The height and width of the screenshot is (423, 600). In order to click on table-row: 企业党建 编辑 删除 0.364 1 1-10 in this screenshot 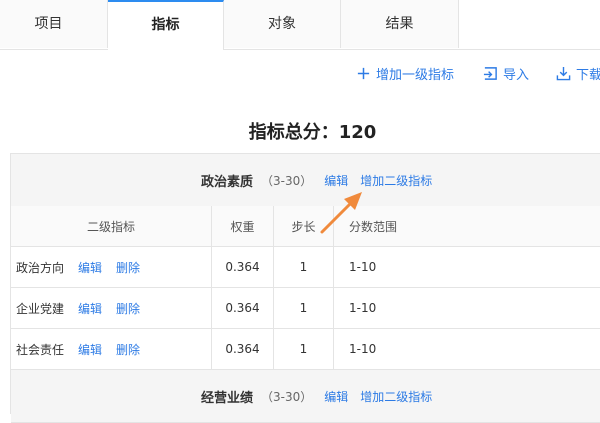, I will do `click(305, 308)`.